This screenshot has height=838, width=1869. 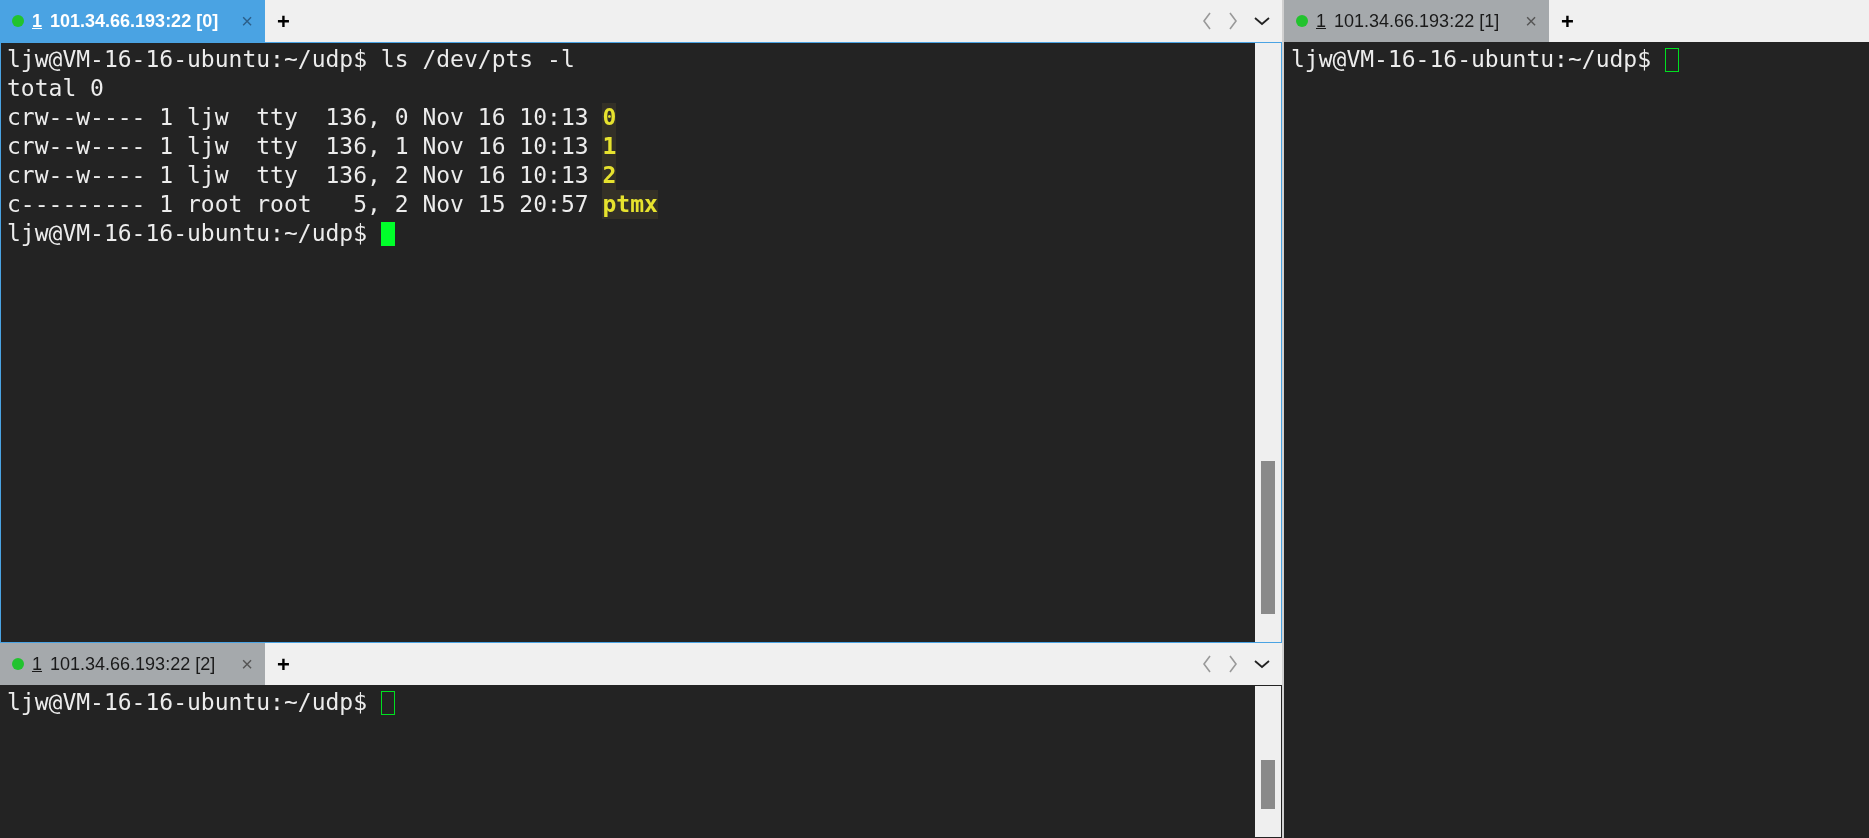 I want to click on file-name: 1, so click(x=609, y=146).